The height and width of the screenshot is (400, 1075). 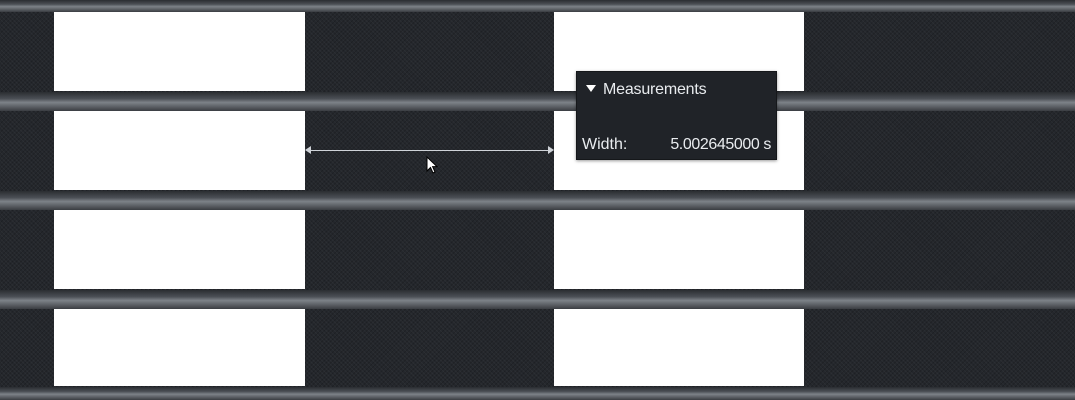 I want to click on mouse-pointer-icon, so click(x=432, y=165).